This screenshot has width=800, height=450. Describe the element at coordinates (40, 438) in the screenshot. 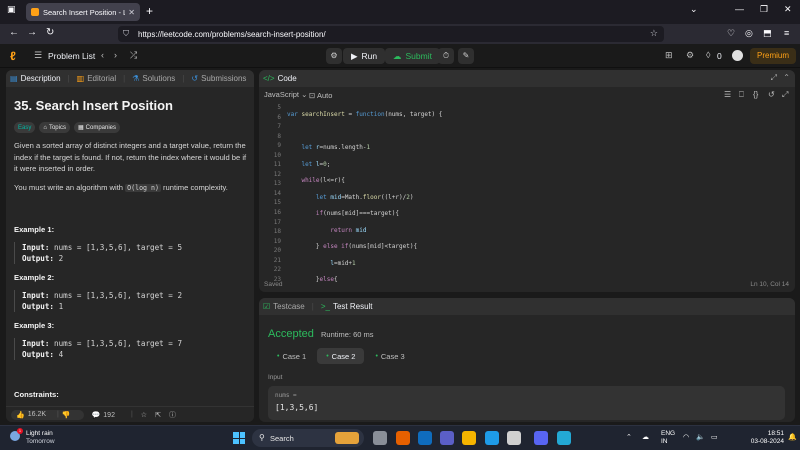

I see `weather-widget: Light rain Tomorrow` at that location.